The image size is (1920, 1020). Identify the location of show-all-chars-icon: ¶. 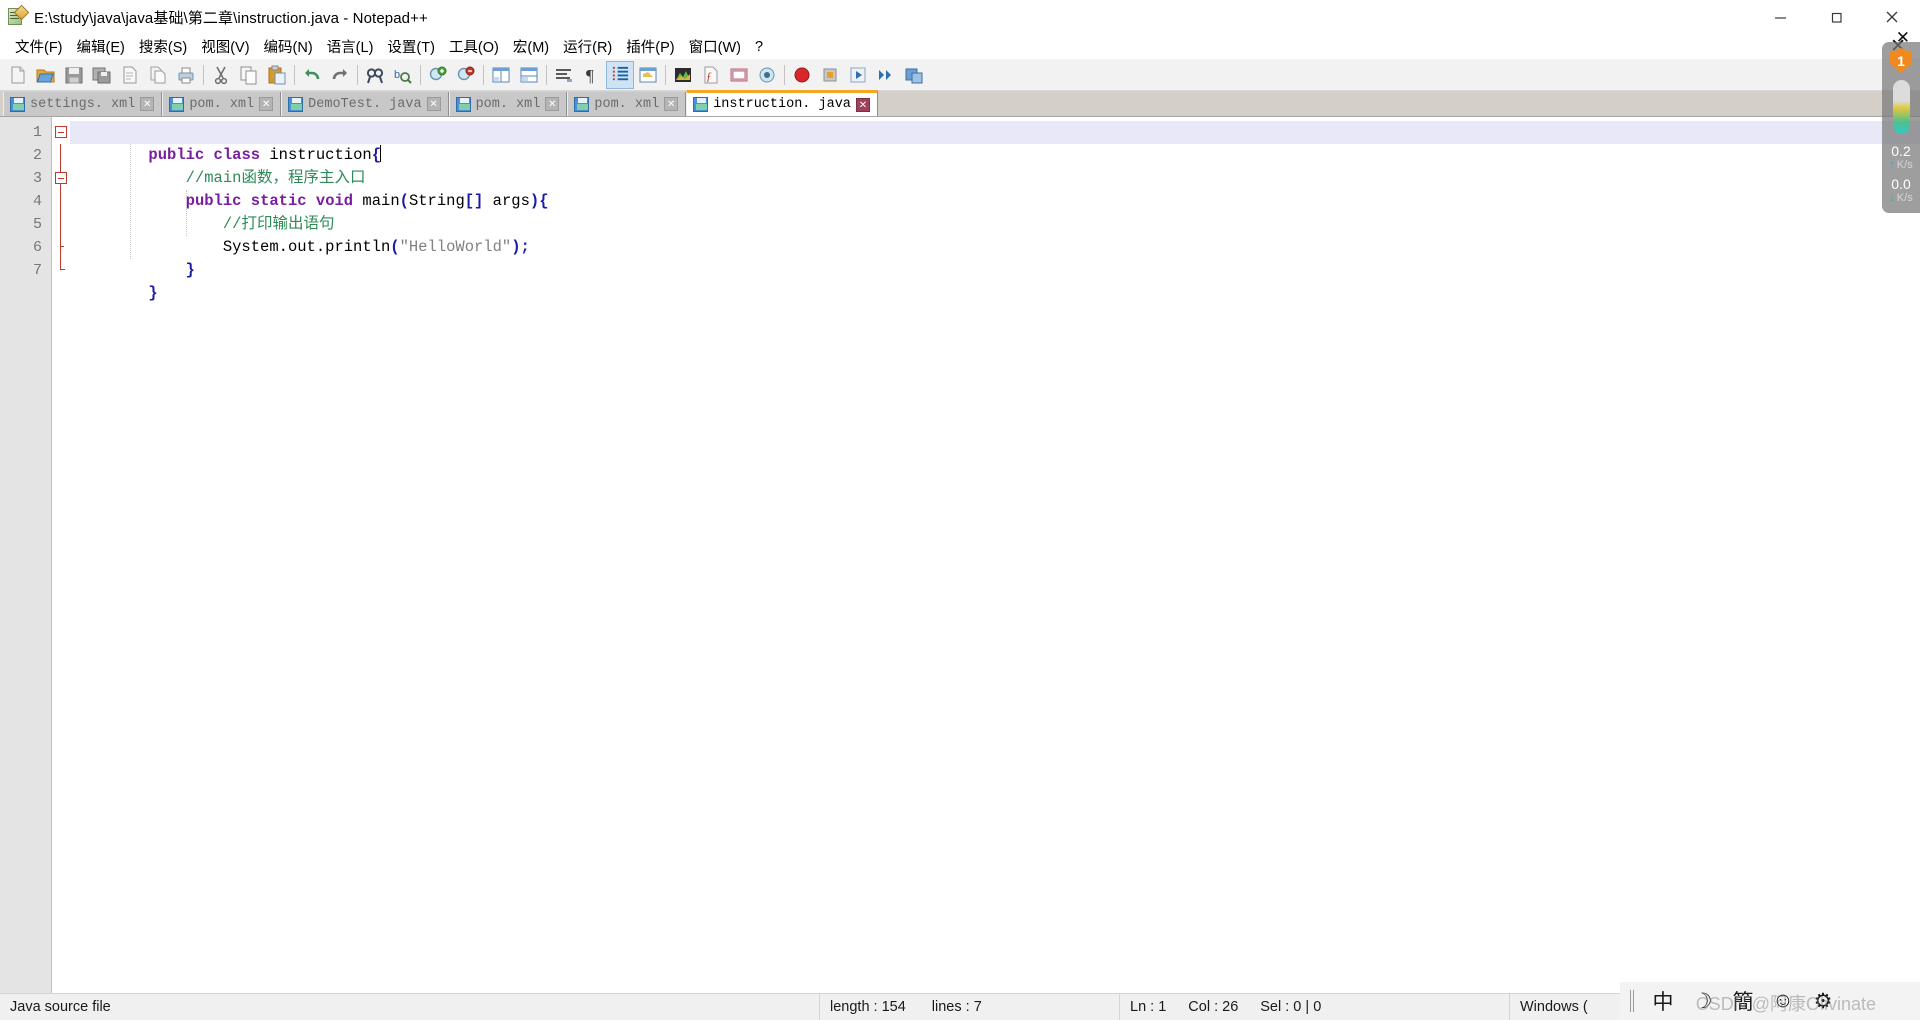
(592, 75).